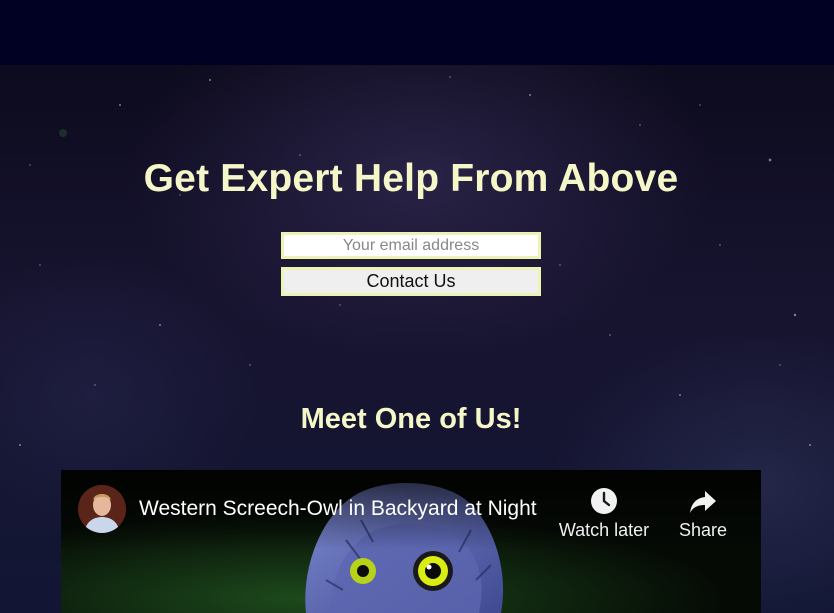 This screenshot has height=613, width=834. Describe the element at coordinates (411, 419) in the screenshot. I see `section-title: Meet One of Us!` at that location.